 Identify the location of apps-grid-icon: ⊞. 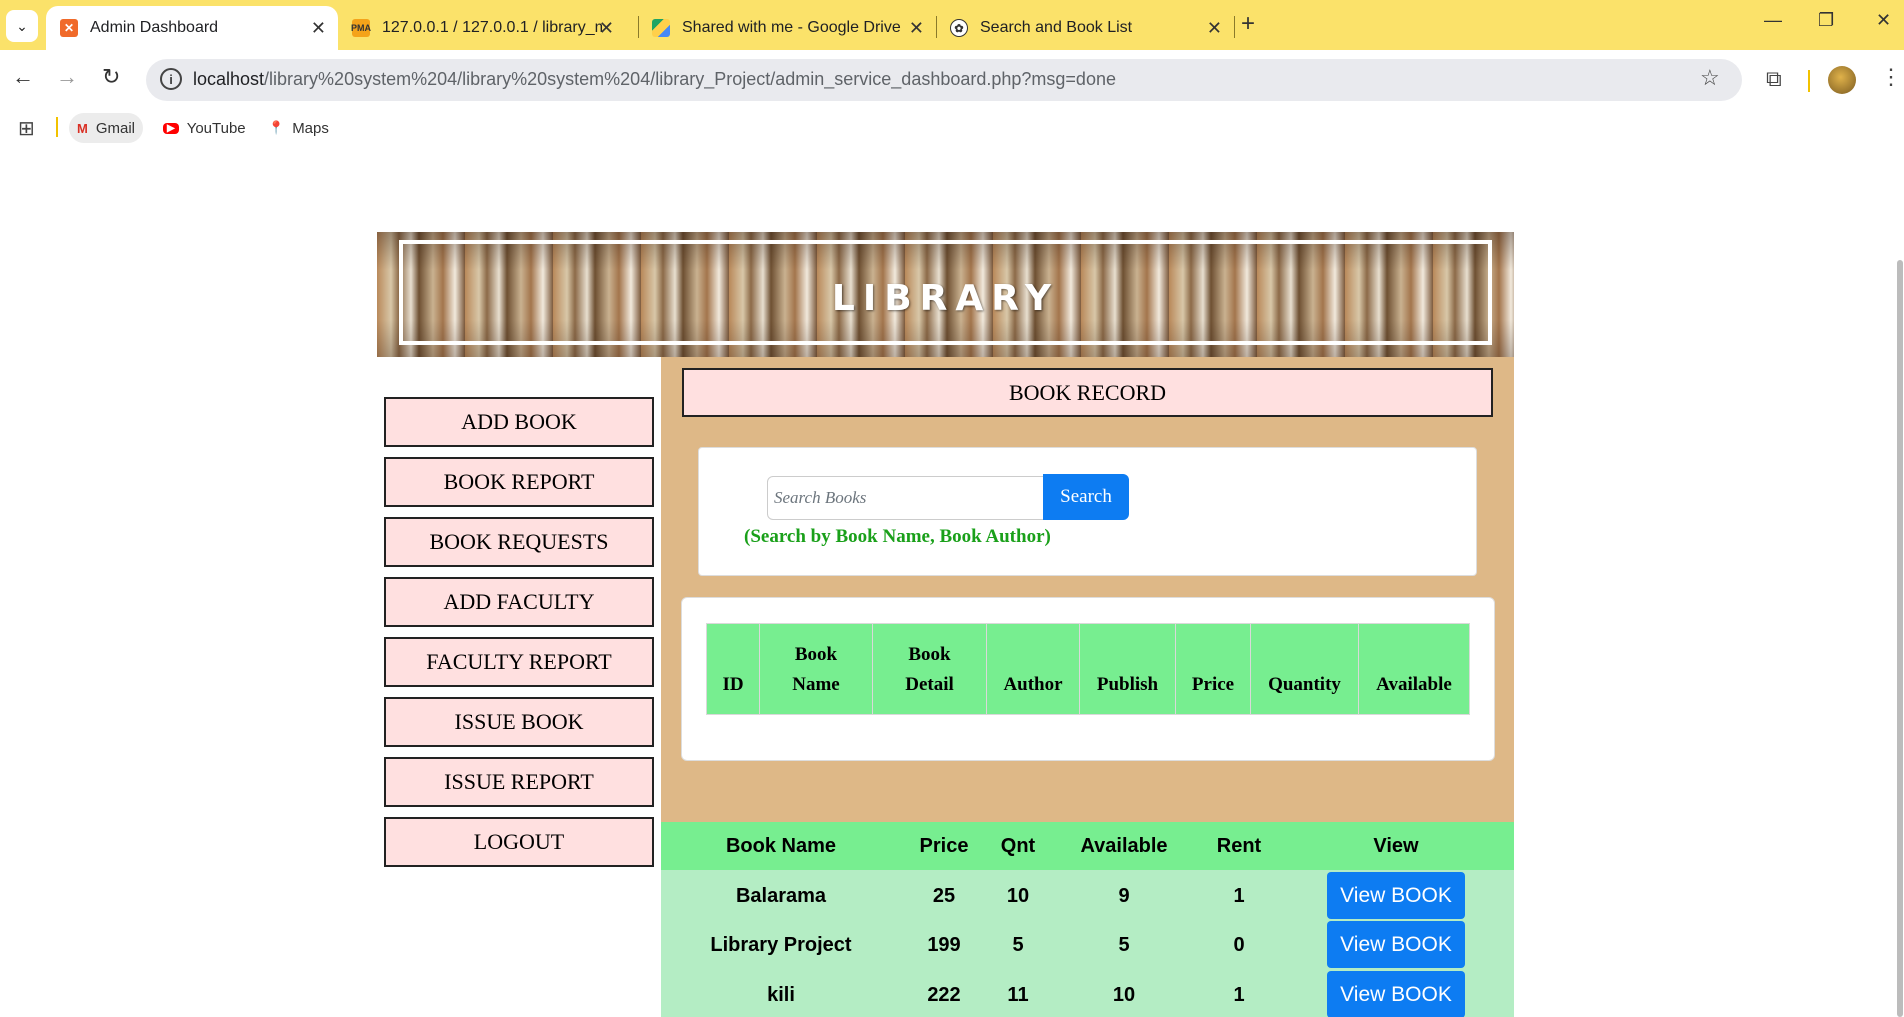
(26, 128).